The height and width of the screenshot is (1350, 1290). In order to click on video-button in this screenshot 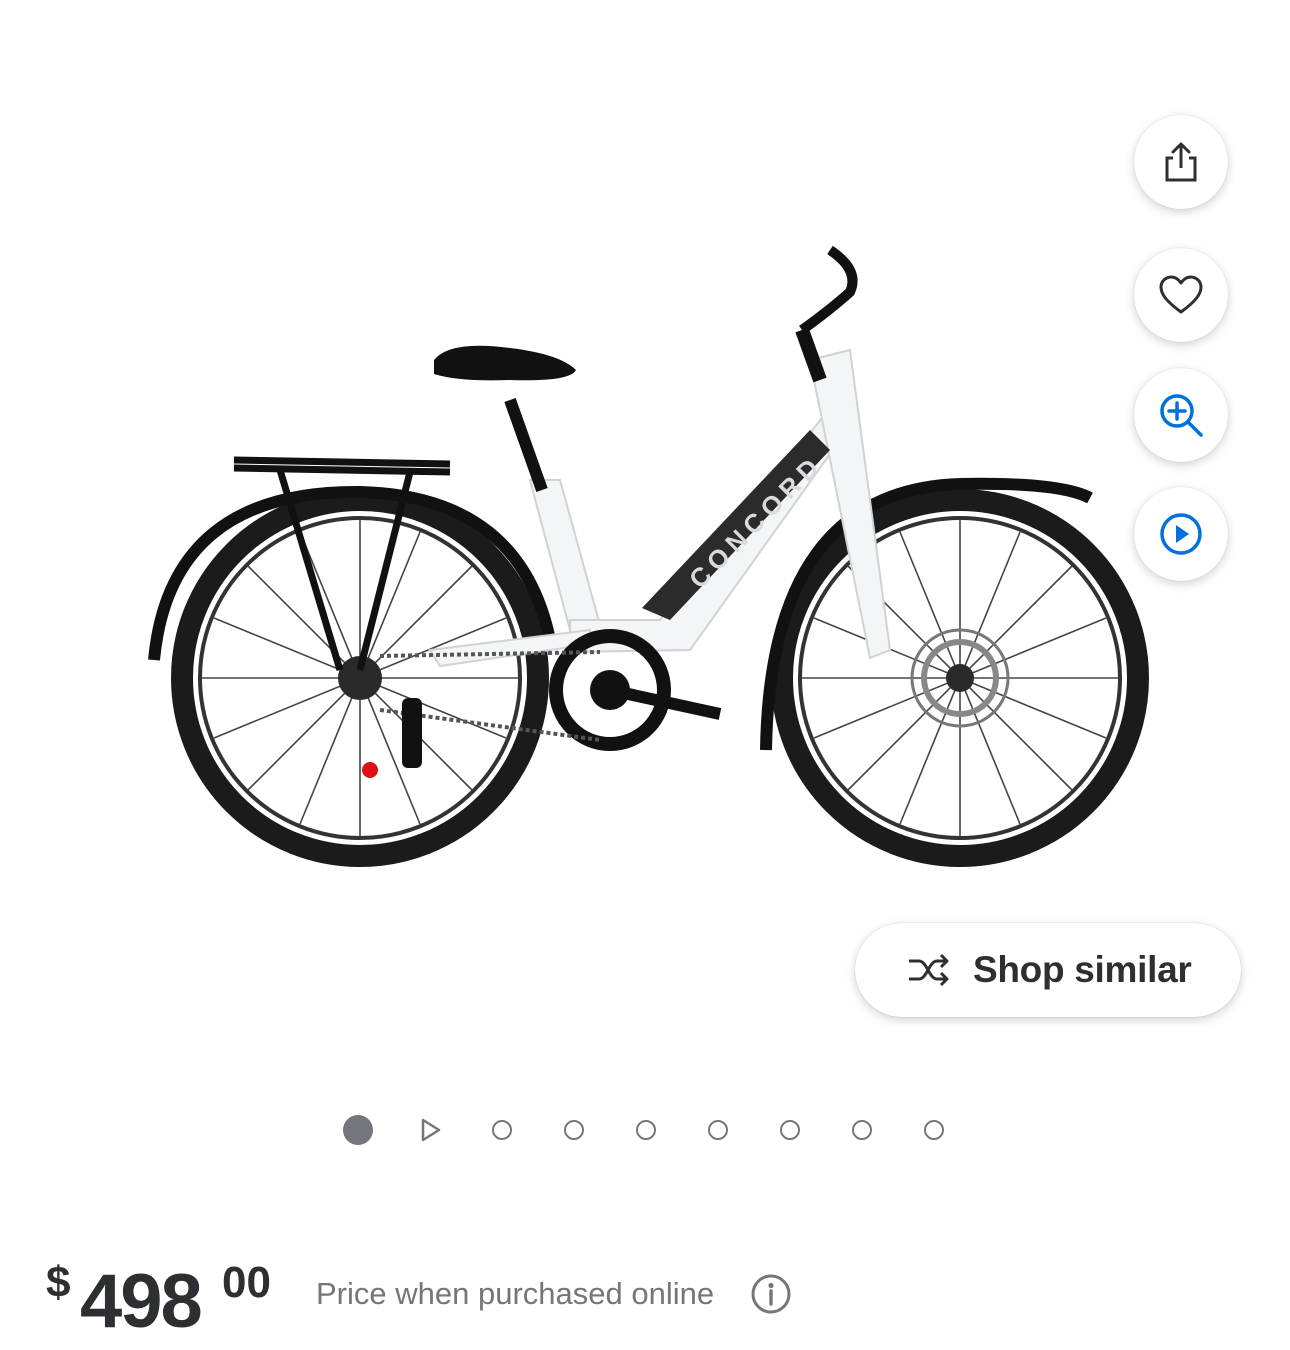, I will do `click(1181, 534)`.